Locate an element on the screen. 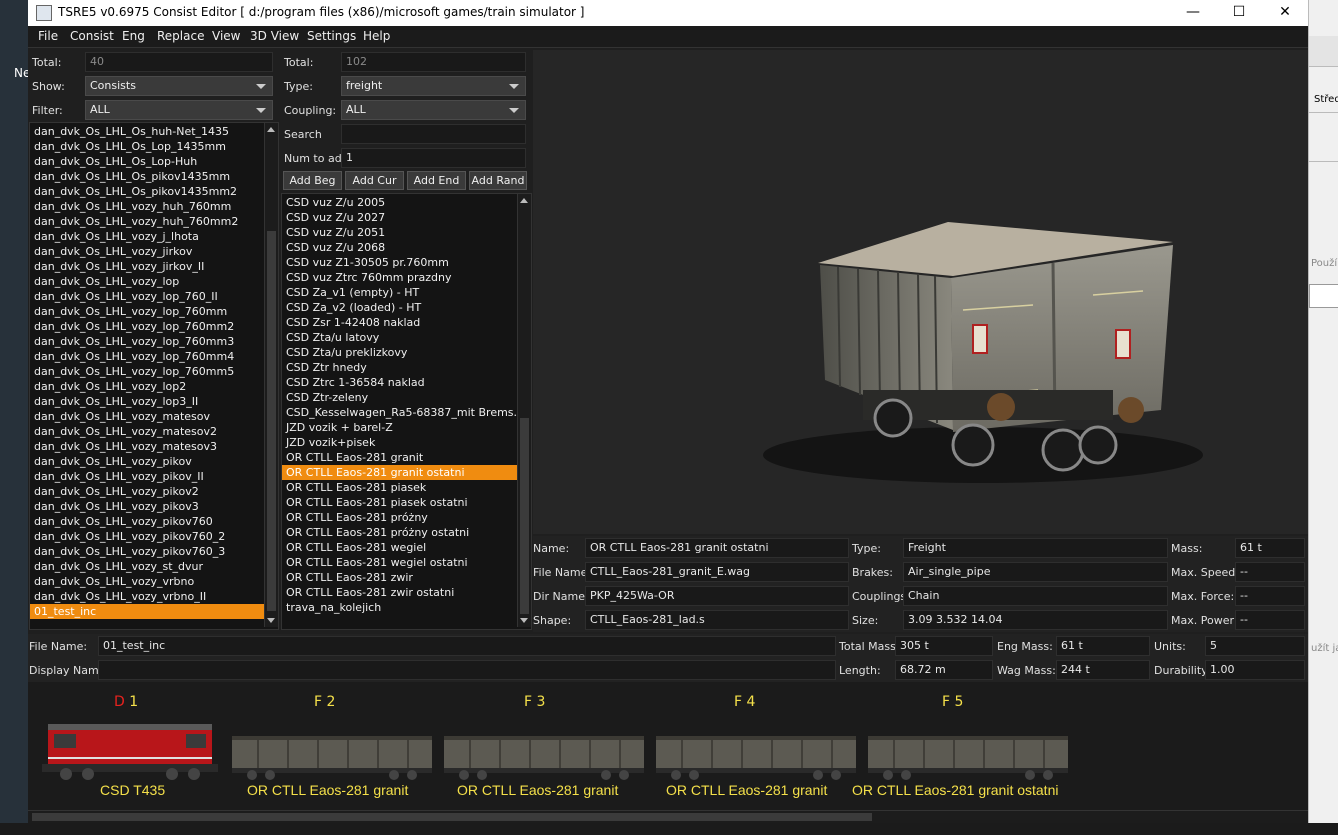 The image size is (1338, 835). menu-file: File is located at coordinates (48, 36).